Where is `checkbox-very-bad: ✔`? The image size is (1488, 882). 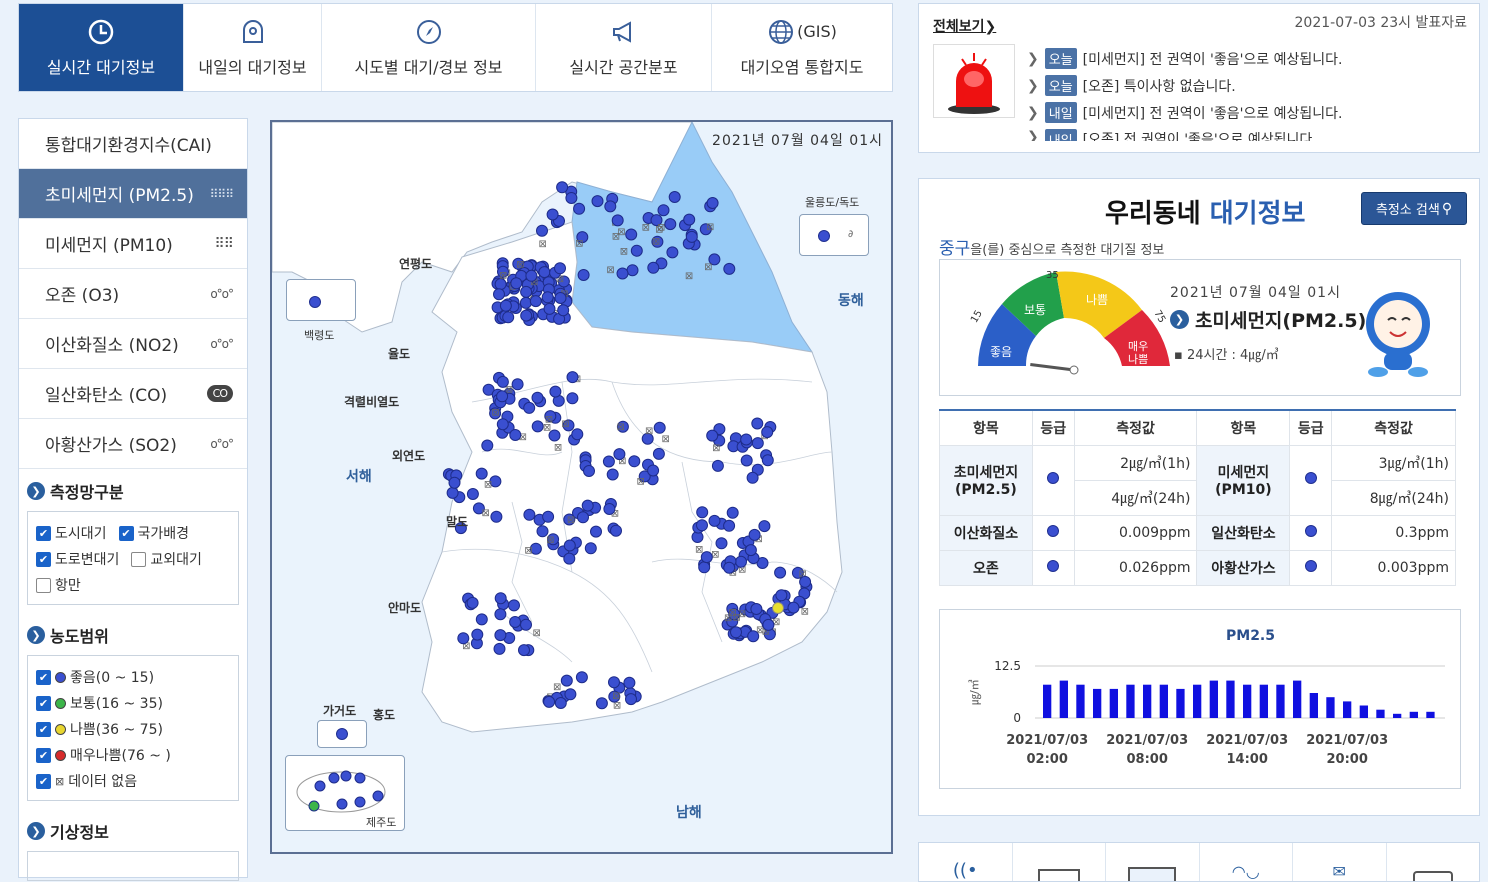
checkbox-very-bad: ✔ is located at coordinates (43, 755).